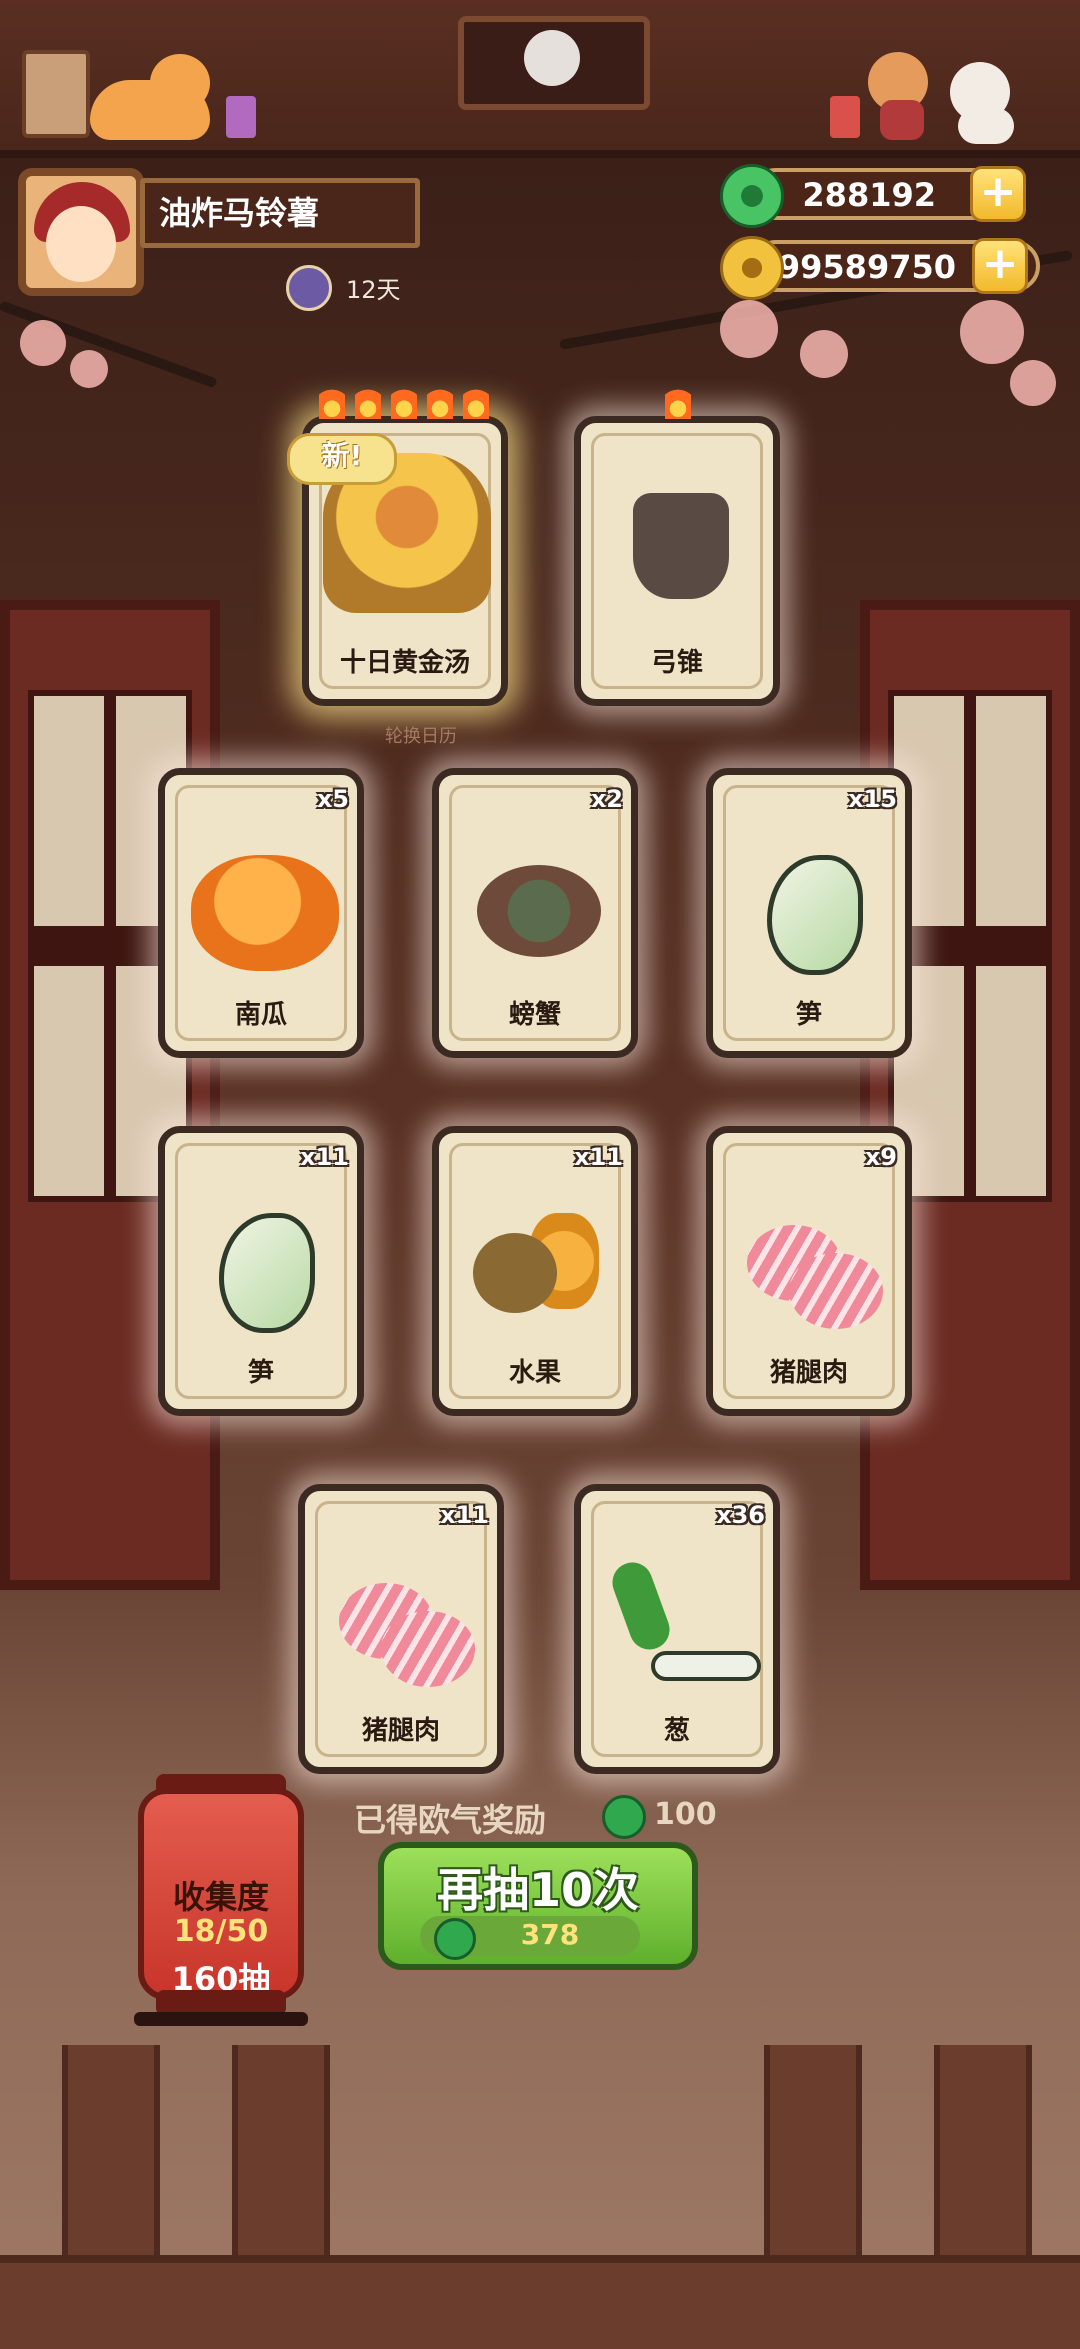 The width and height of the screenshot is (1080, 2349). Describe the element at coordinates (220, 1897) in the screenshot. I see `collection-title: 收集度` at that location.